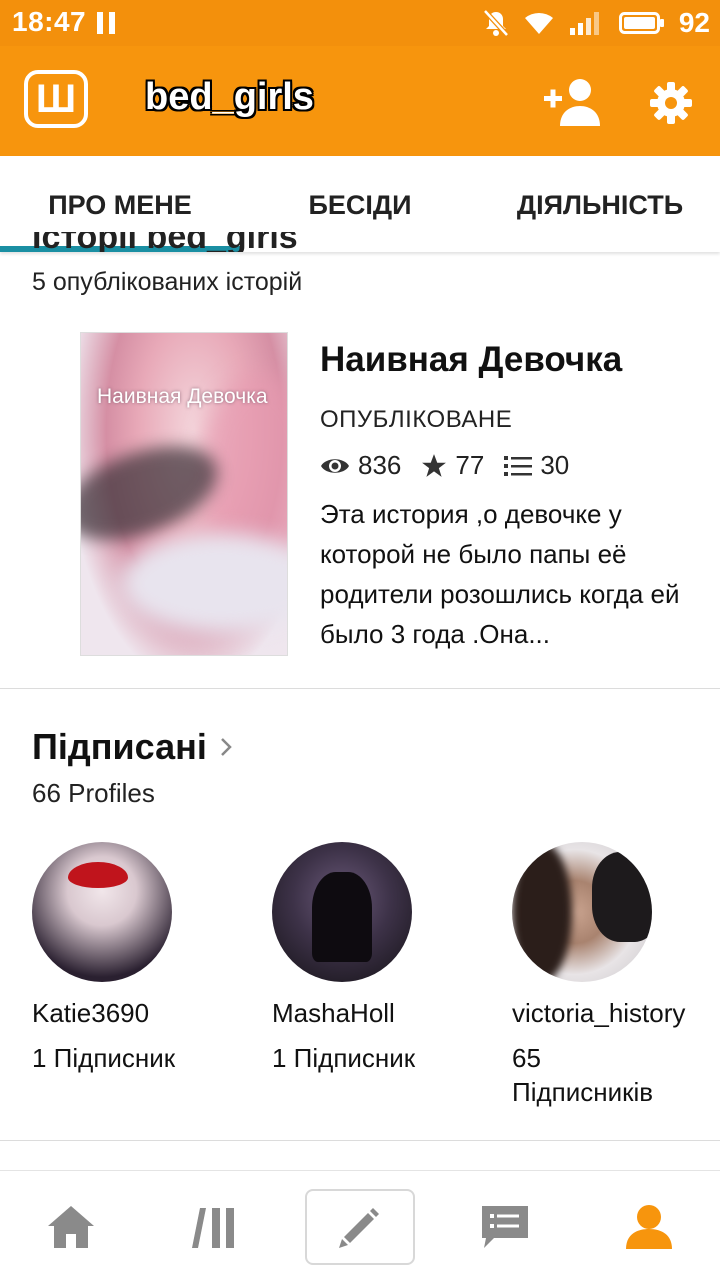 The image size is (720, 1280). I want to click on notifications-off-icon, so click(496, 23).